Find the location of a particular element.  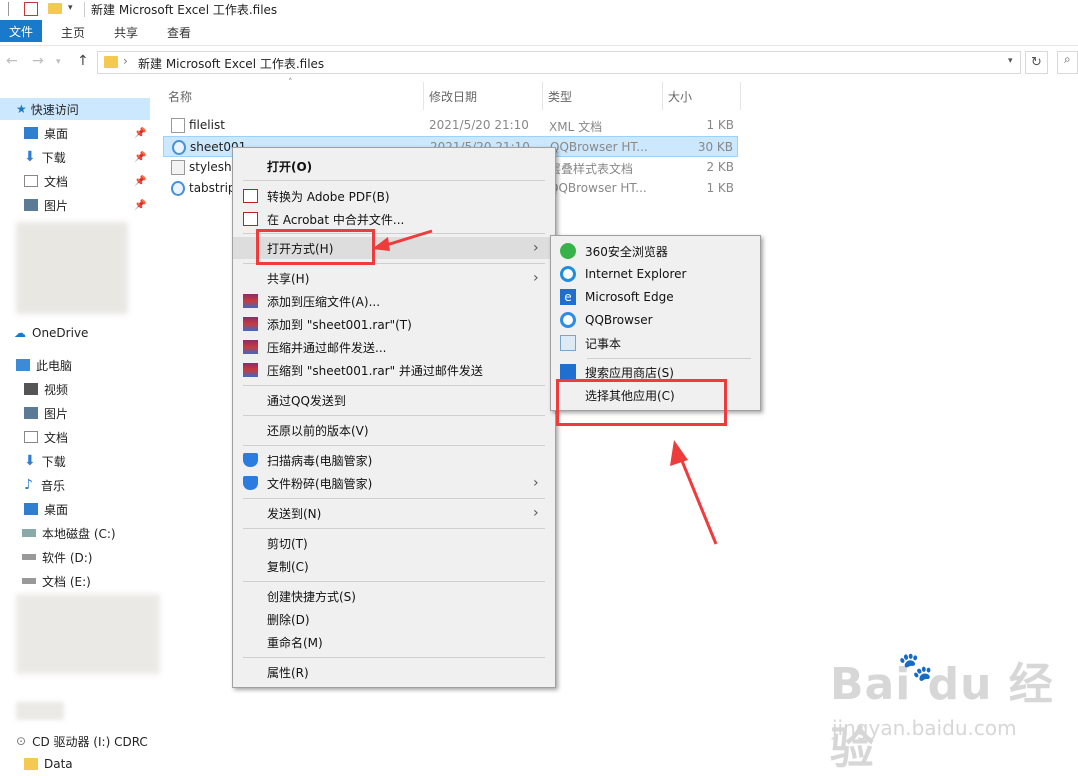

menu-item-create-shortcut: 创建快捷方式(S) is located at coordinates (394, 596).